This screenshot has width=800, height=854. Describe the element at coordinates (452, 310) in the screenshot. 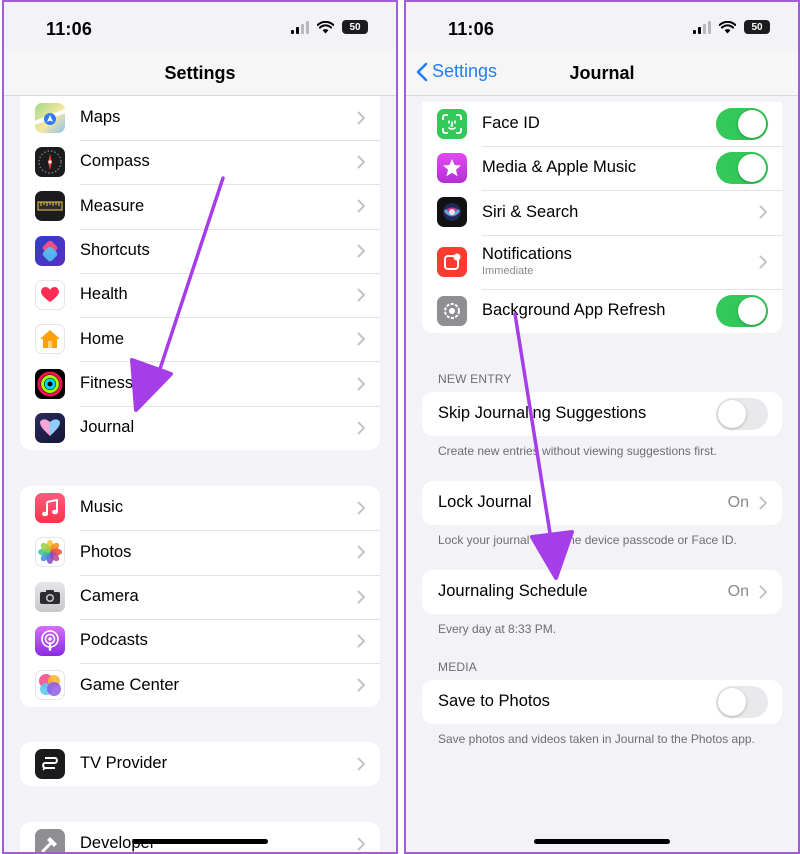

I see `background-refresh-icon` at that location.